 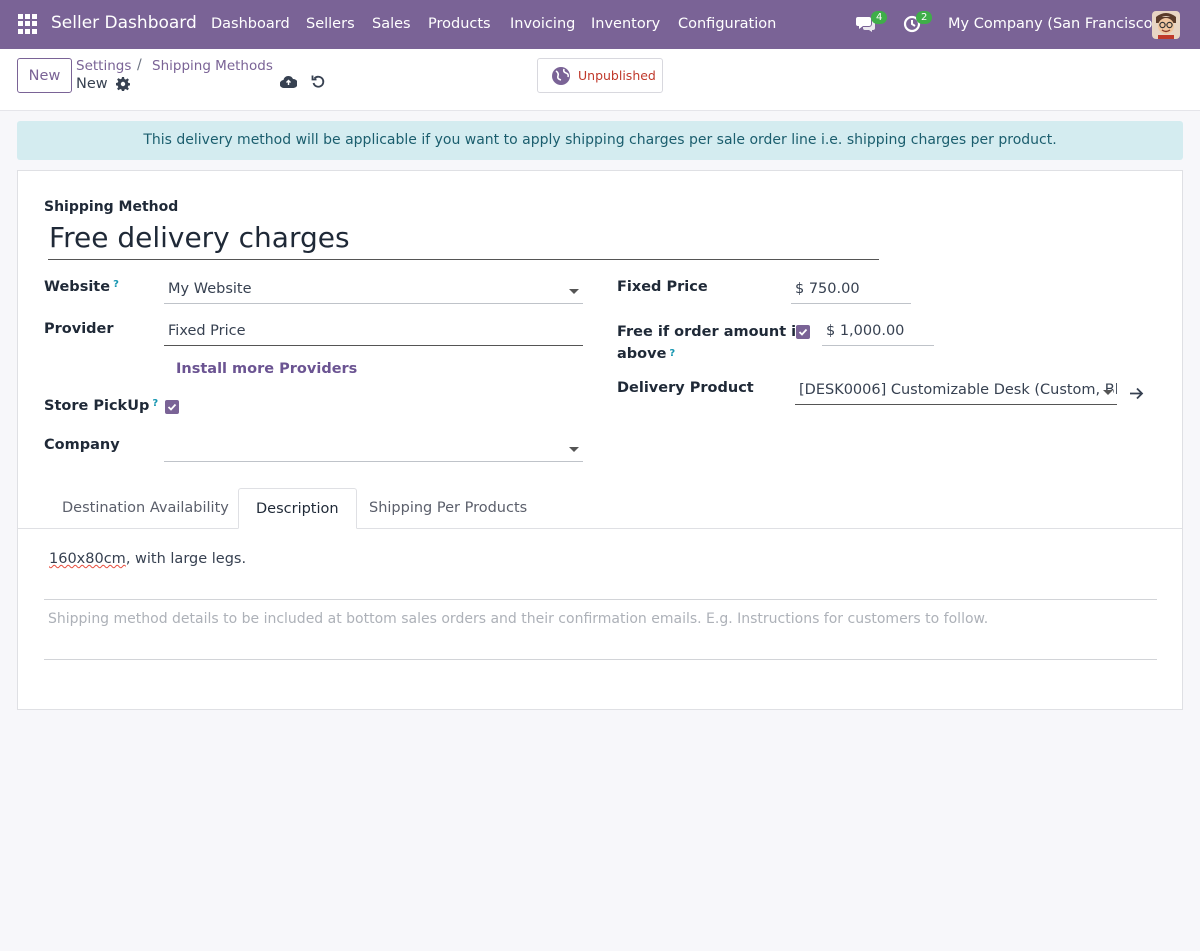 I want to click on activities-count-badge: 2, so click(x=924, y=17).